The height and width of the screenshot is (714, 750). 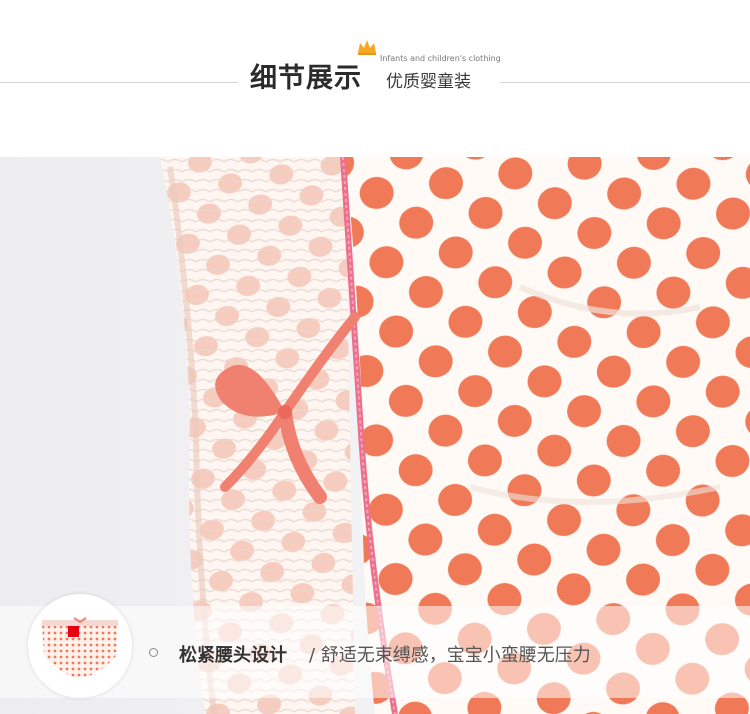 I want to click on feature-label: 松紧腰头设计, so click(x=233, y=655).